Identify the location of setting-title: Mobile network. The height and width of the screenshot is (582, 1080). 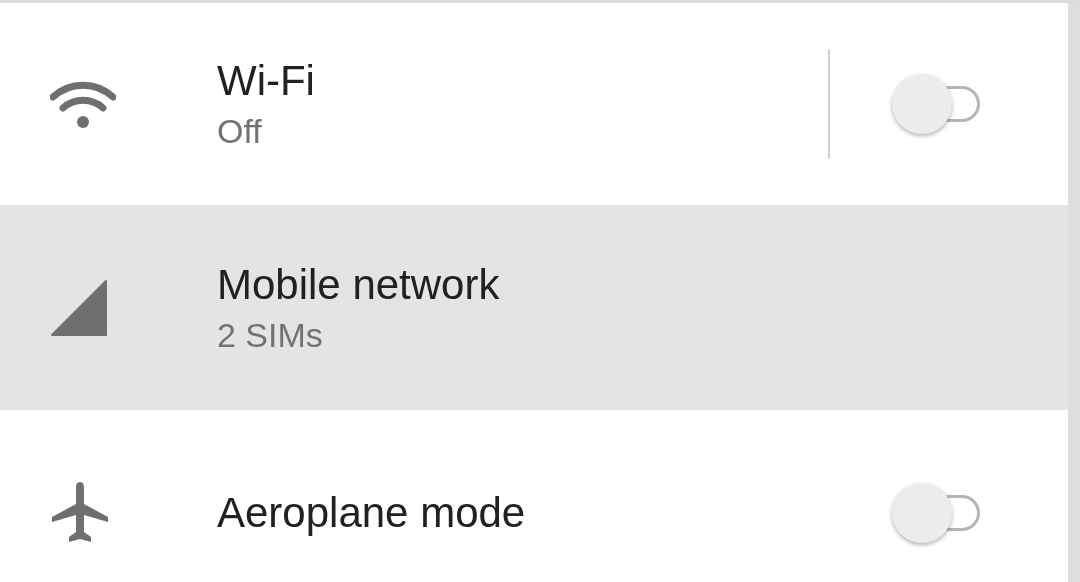
(359, 284).